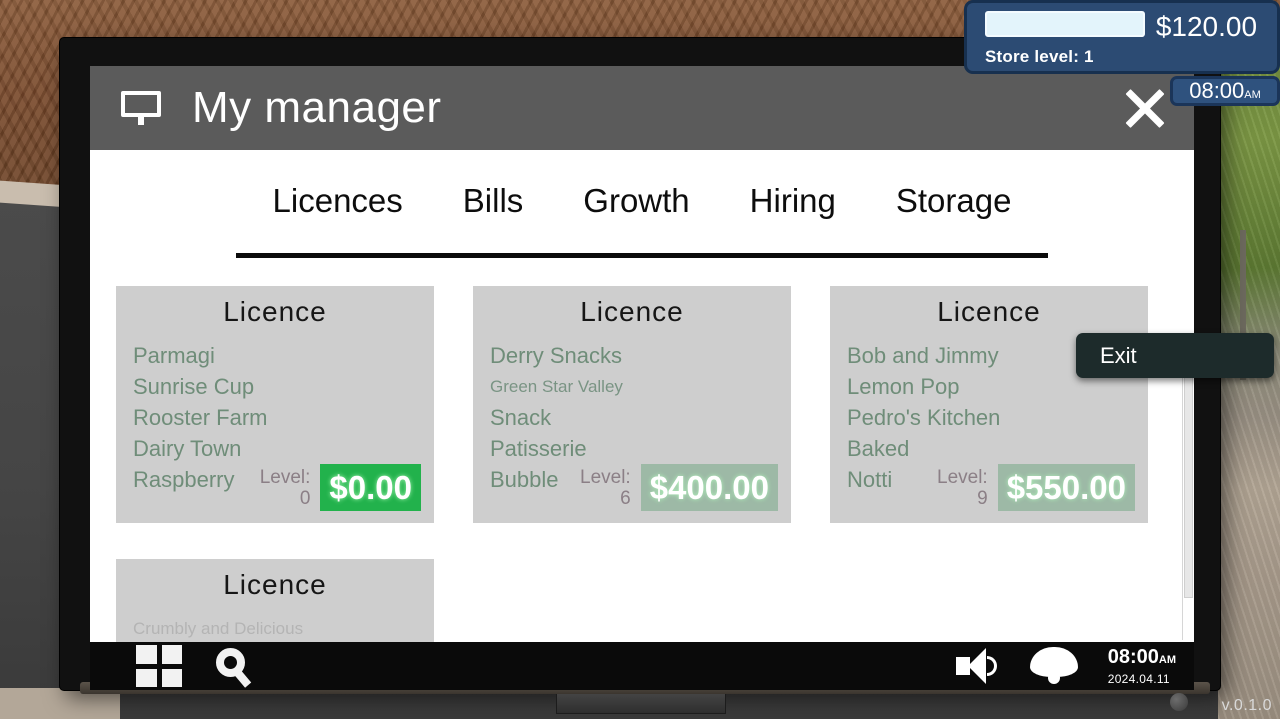 The height and width of the screenshot is (719, 1280). What do you see at coordinates (233, 666) in the screenshot?
I see `search-icon` at bounding box center [233, 666].